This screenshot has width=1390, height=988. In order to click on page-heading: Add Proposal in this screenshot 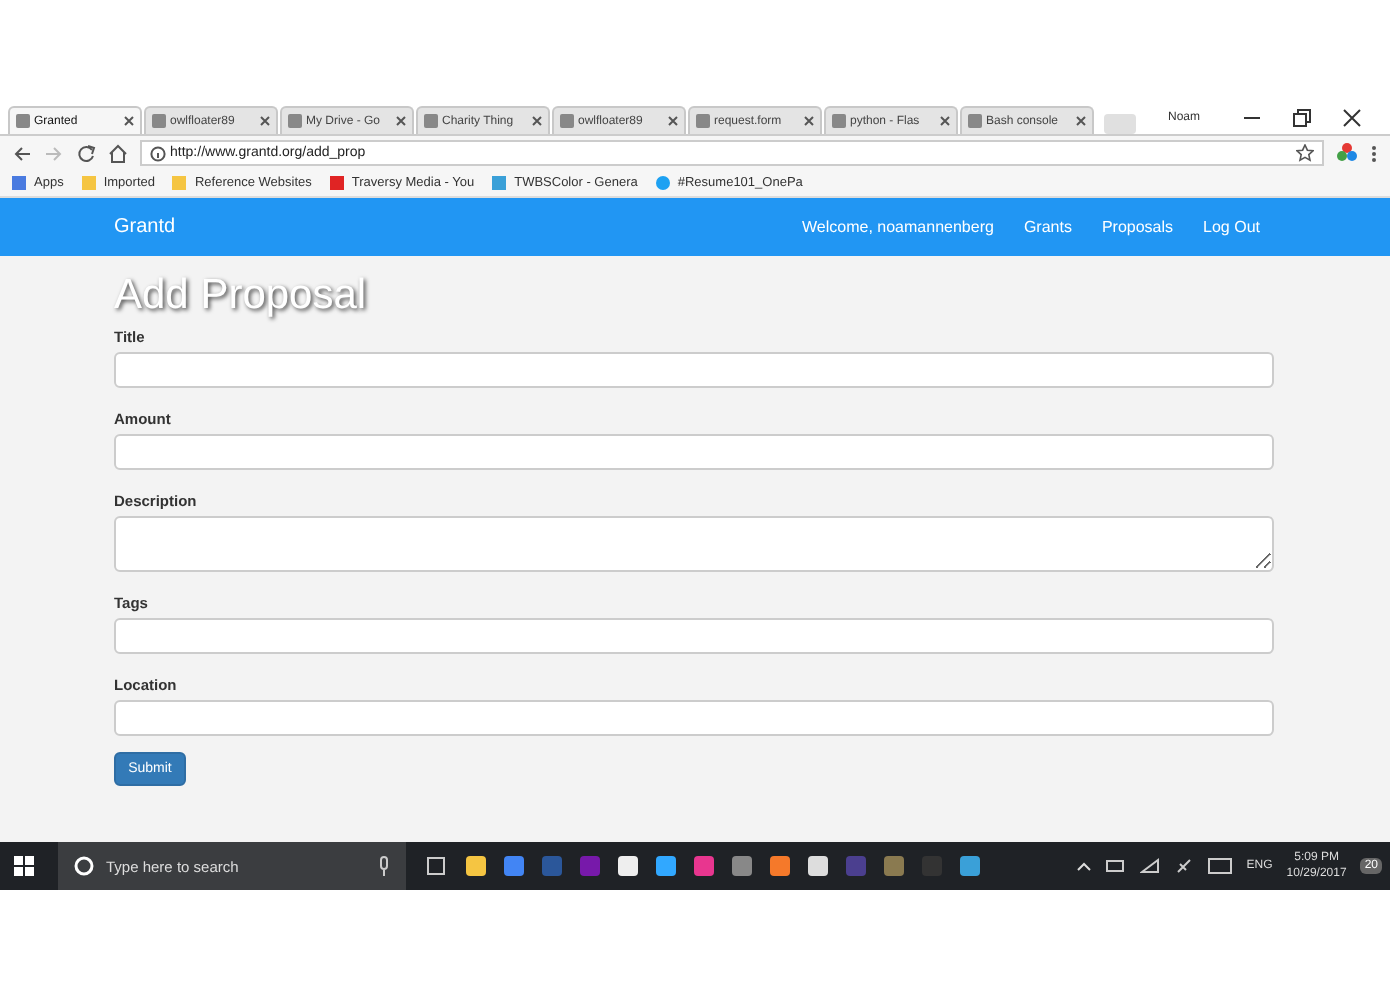, I will do `click(242, 296)`.